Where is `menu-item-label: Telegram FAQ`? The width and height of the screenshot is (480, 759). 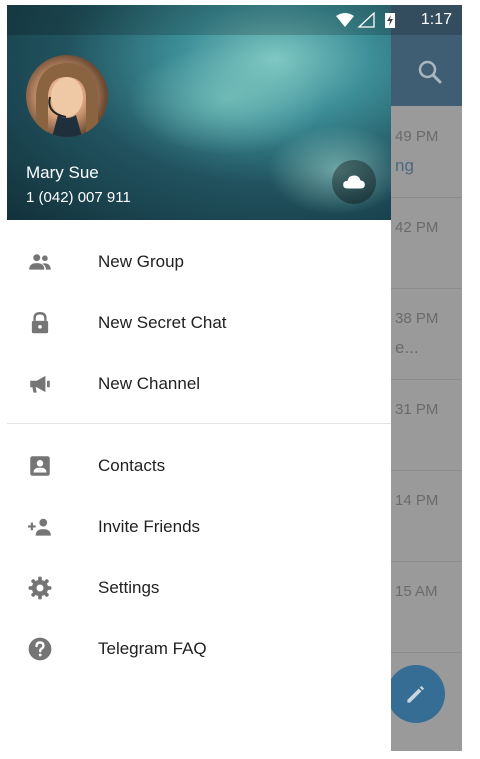
menu-item-label: Telegram FAQ is located at coordinates (152, 648).